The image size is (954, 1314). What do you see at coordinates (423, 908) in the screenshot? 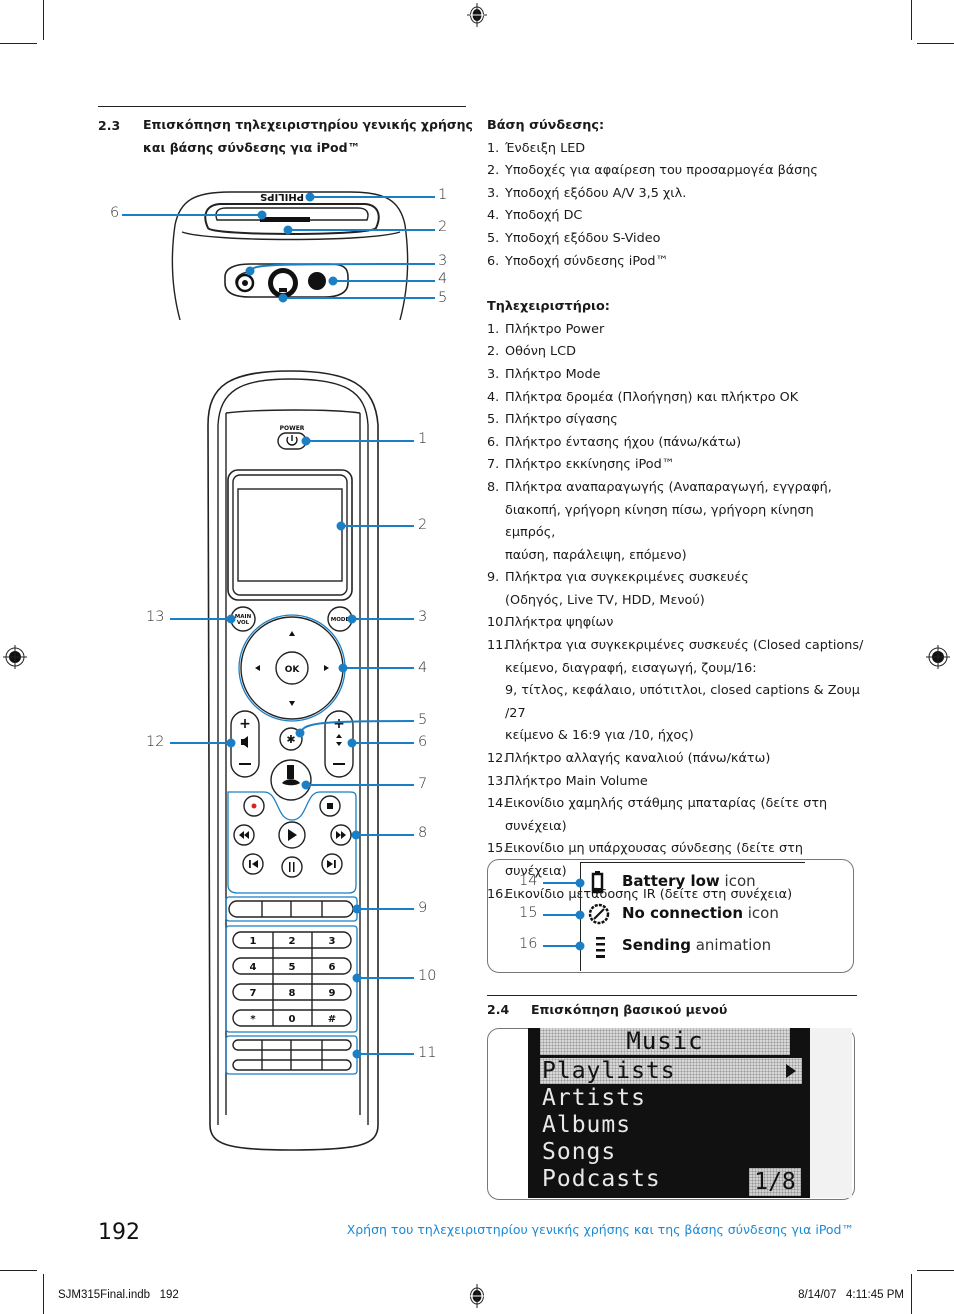
I see `callout-number: 9` at bounding box center [423, 908].